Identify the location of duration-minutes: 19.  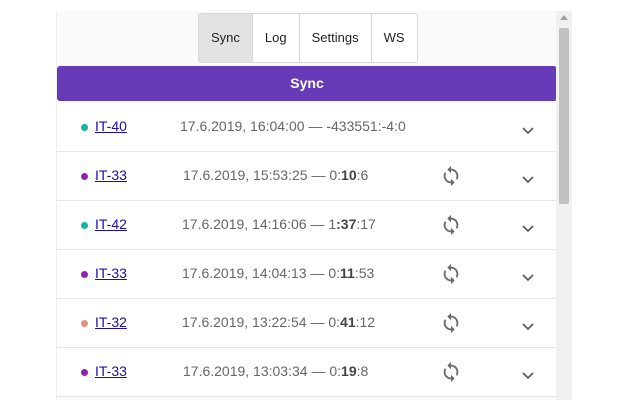
(349, 371).